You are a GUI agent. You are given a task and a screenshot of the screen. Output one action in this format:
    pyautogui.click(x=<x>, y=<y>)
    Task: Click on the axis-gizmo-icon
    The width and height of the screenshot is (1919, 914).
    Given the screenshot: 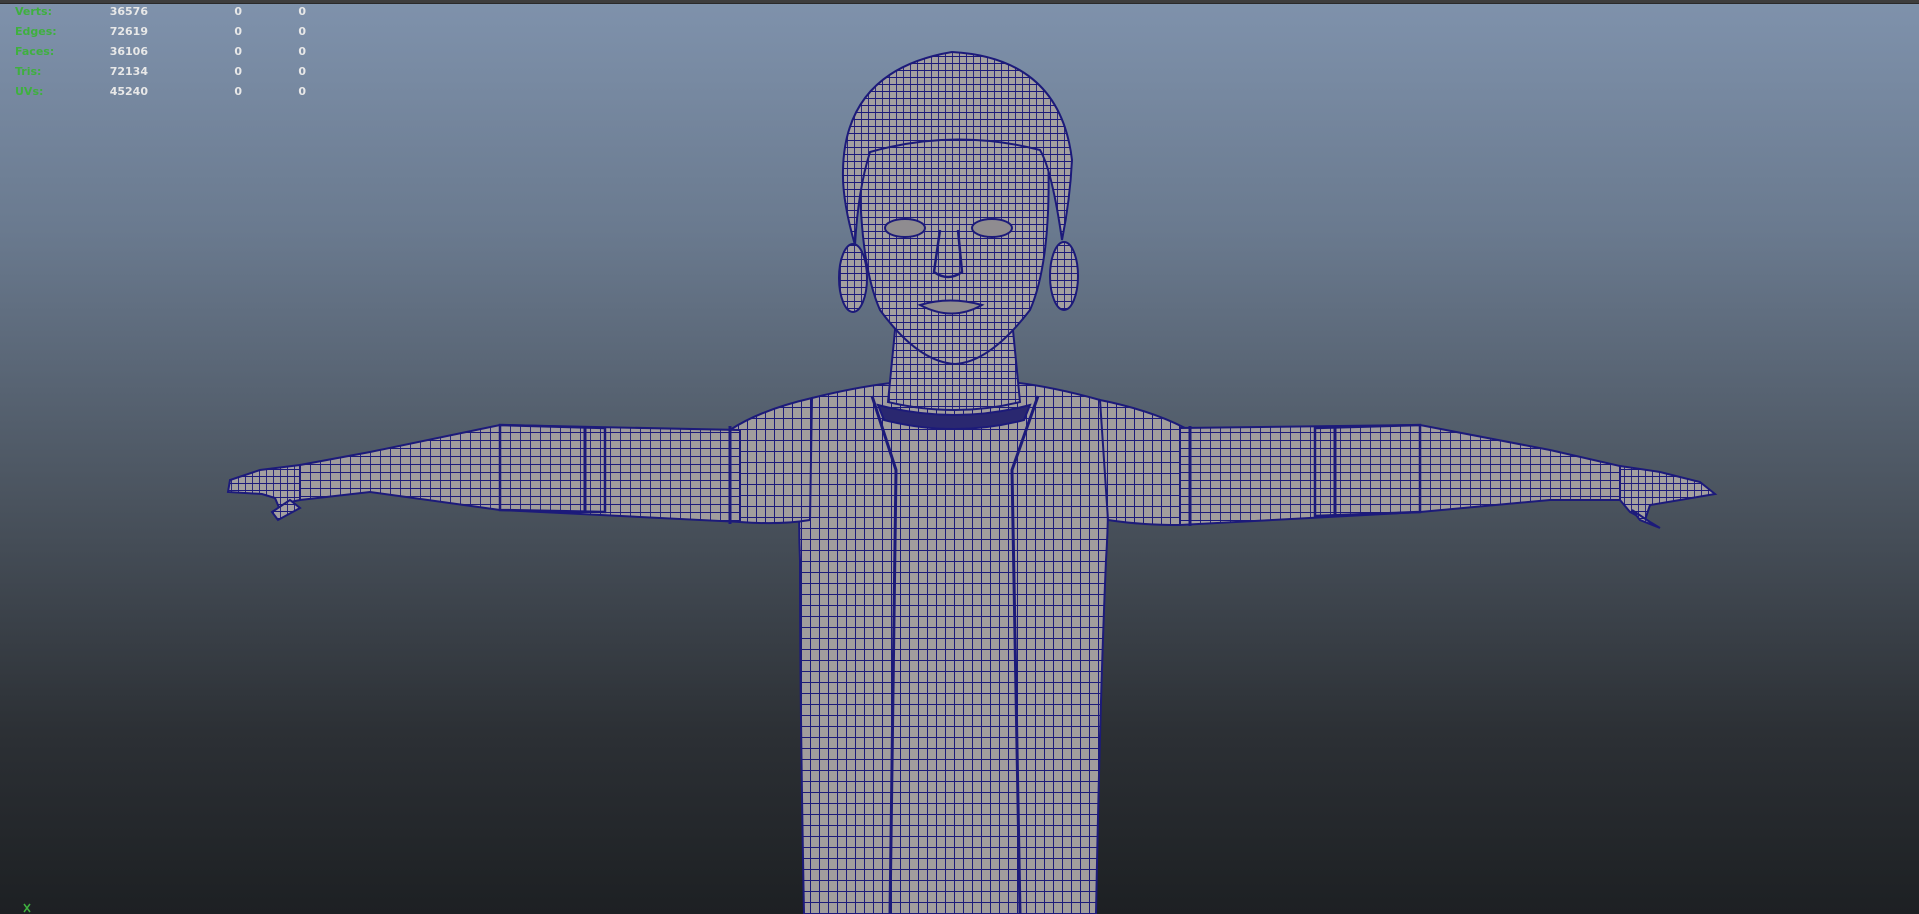 What is the action you would take?
    pyautogui.click(x=27, y=908)
    